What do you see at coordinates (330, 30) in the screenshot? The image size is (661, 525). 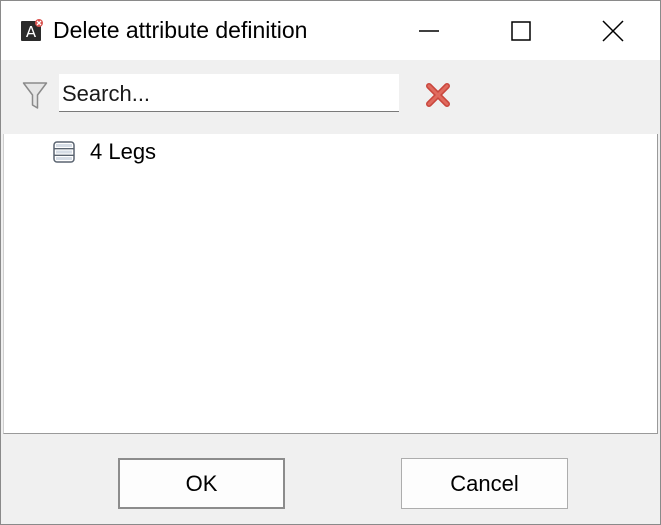 I see `title-bar: A Delete attribute definition` at bounding box center [330, 30].